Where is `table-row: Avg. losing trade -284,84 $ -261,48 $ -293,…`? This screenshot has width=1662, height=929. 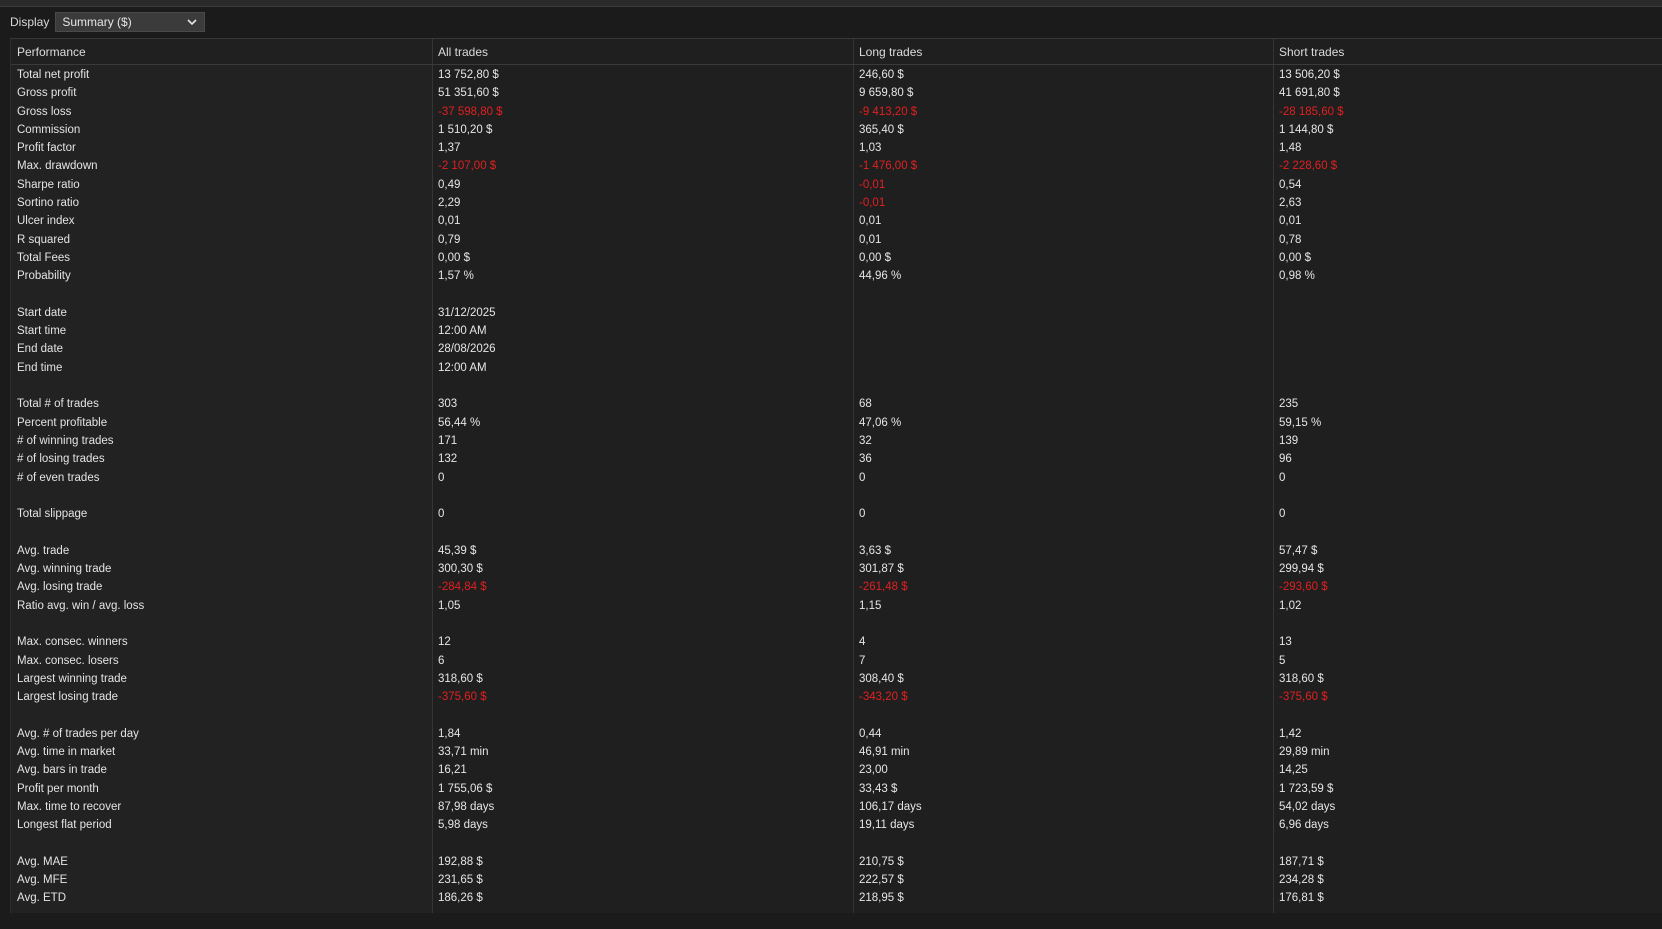
table-row: Avg. losing trade -284,84 $ -261,48 $ -293,… is located at coordinates (836, 587).